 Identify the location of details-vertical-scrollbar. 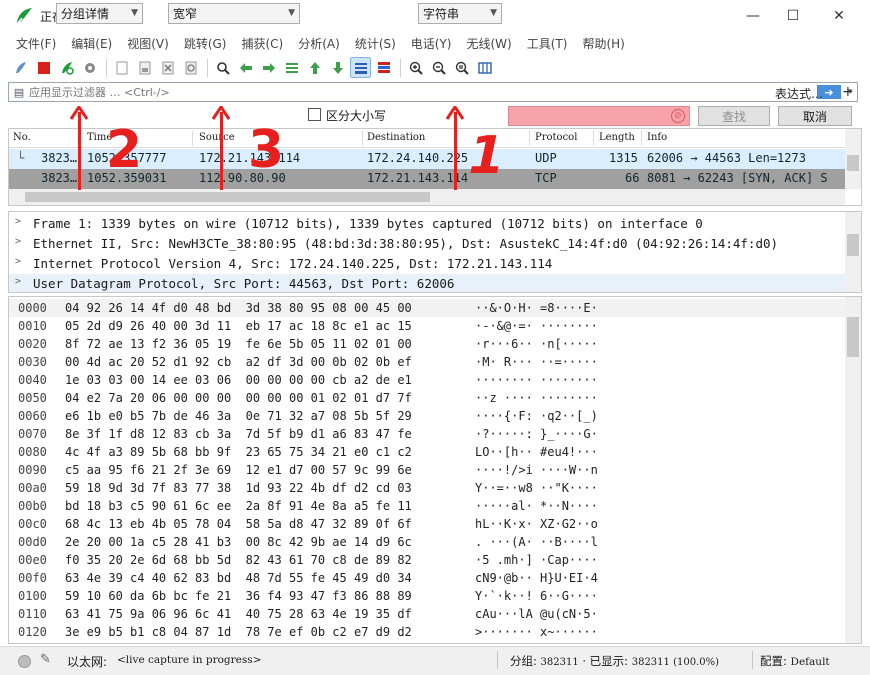
(853, 252).